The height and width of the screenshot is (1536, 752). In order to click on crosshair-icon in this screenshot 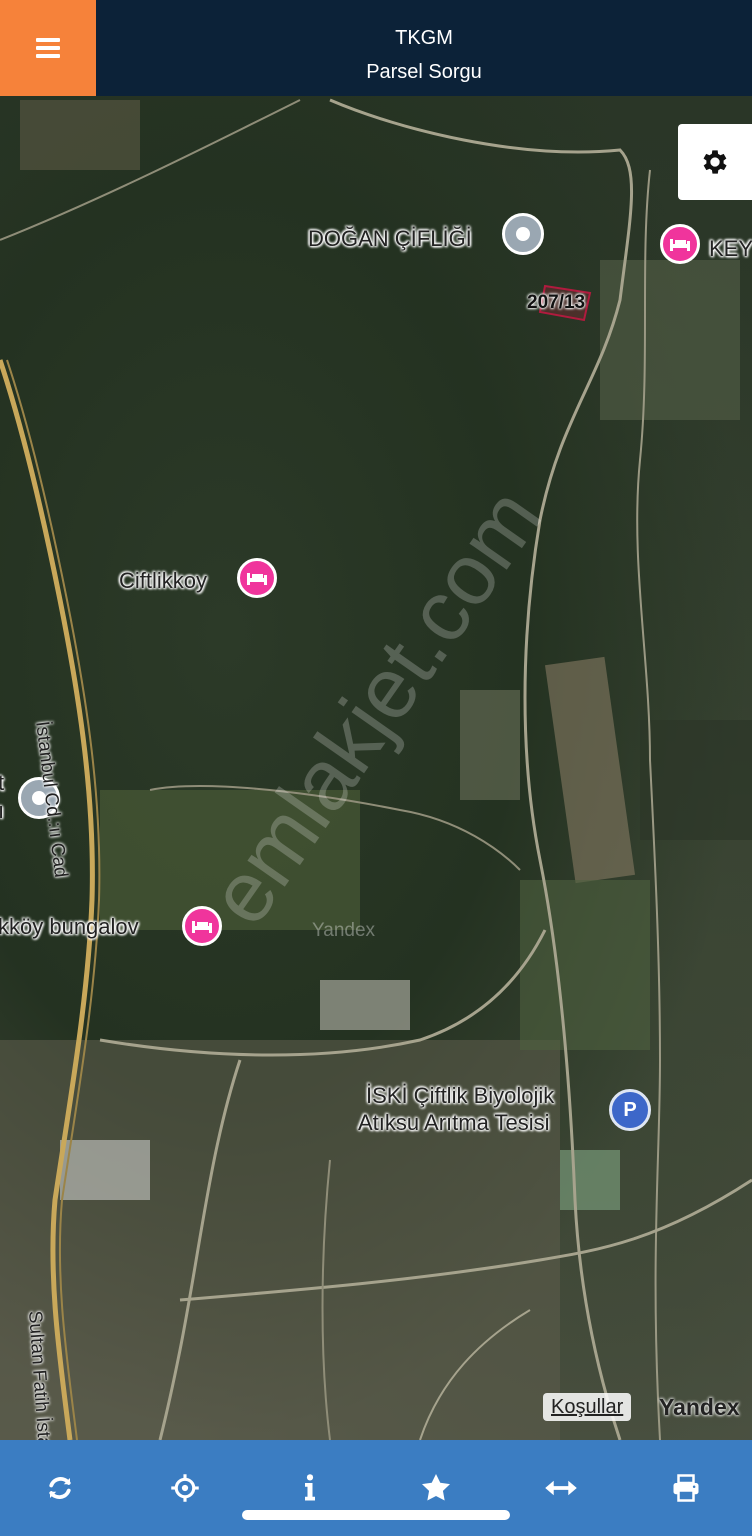, I will do `click(185, 1488)`.